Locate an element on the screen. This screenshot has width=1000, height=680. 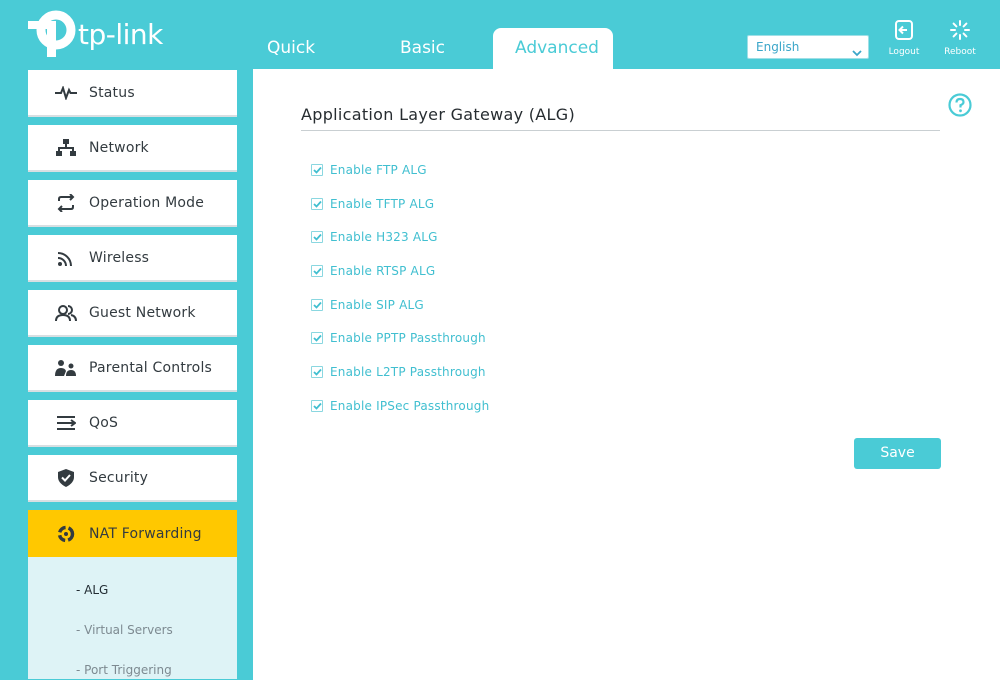
submenu-item-alg: - ALG is located at coordinates (132, 595).